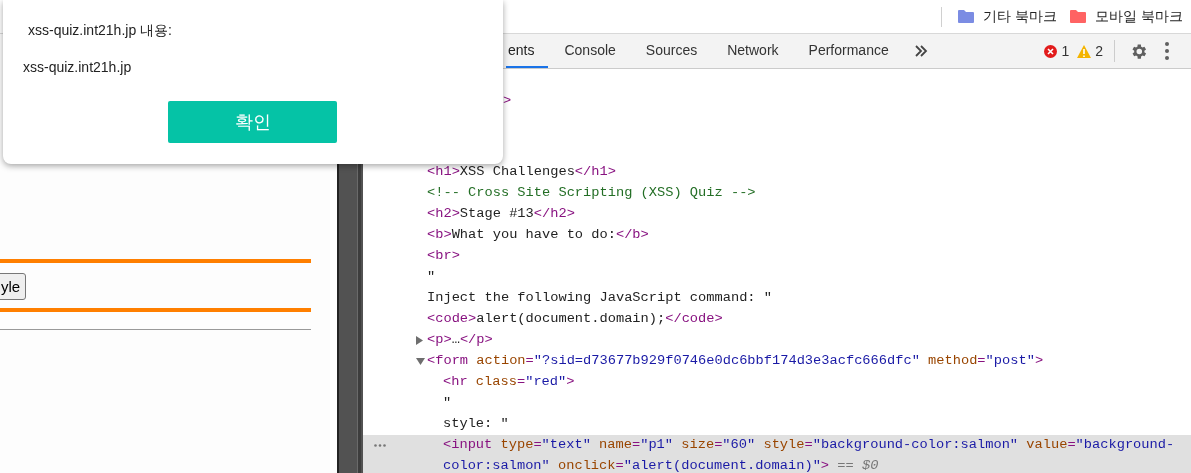 This screenshot has height=473, width=1191. I want to click on panel-tab: Console, so click(590, 51).